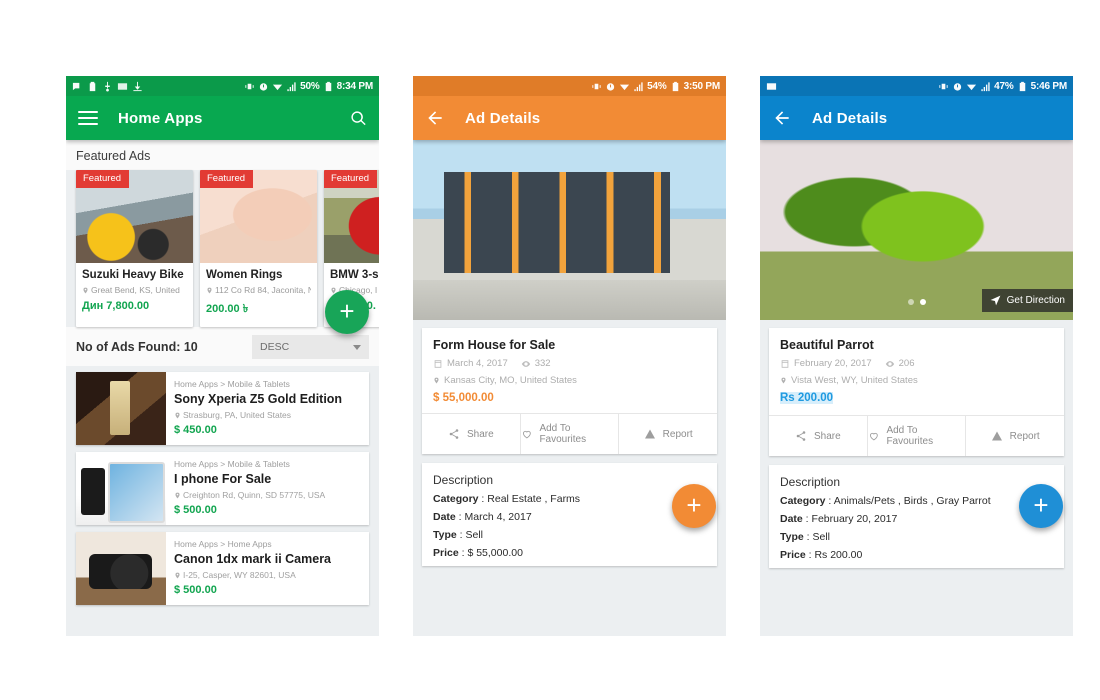 Image resolution: width=1100 pixels, height=700 pixels. Describe the element at coordinates (310, 347) in the screenshot. I see `sort-order-select: DESC` at that location.